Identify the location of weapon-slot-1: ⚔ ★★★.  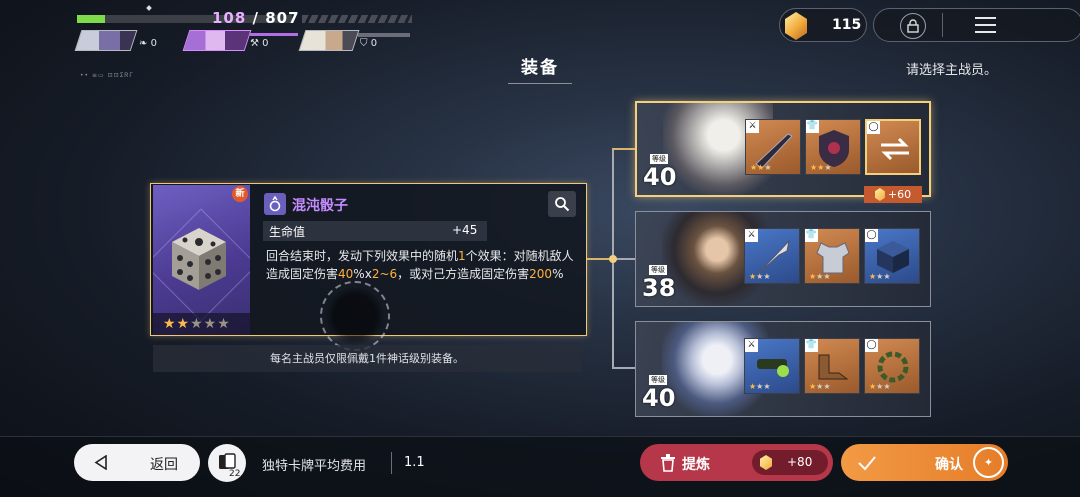
(773, 147).